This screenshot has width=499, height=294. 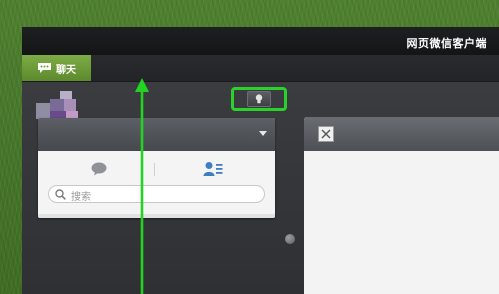 What do you see at coordinates (66, 70) in the screenshot?
I see `nav-tab-chat-label: 聊天` at bounding box center [66, 70].